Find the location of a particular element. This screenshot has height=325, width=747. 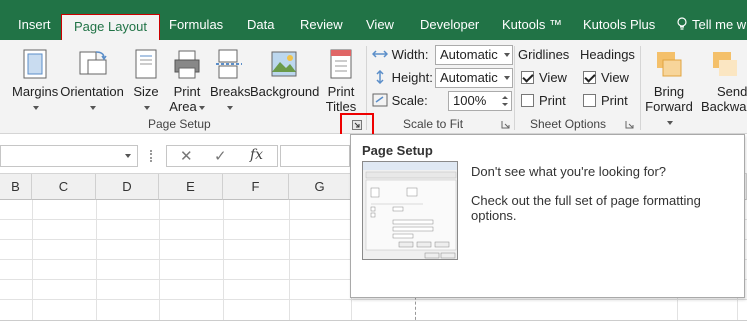

scale-row: Scale: is located at coordinates (400, 100).